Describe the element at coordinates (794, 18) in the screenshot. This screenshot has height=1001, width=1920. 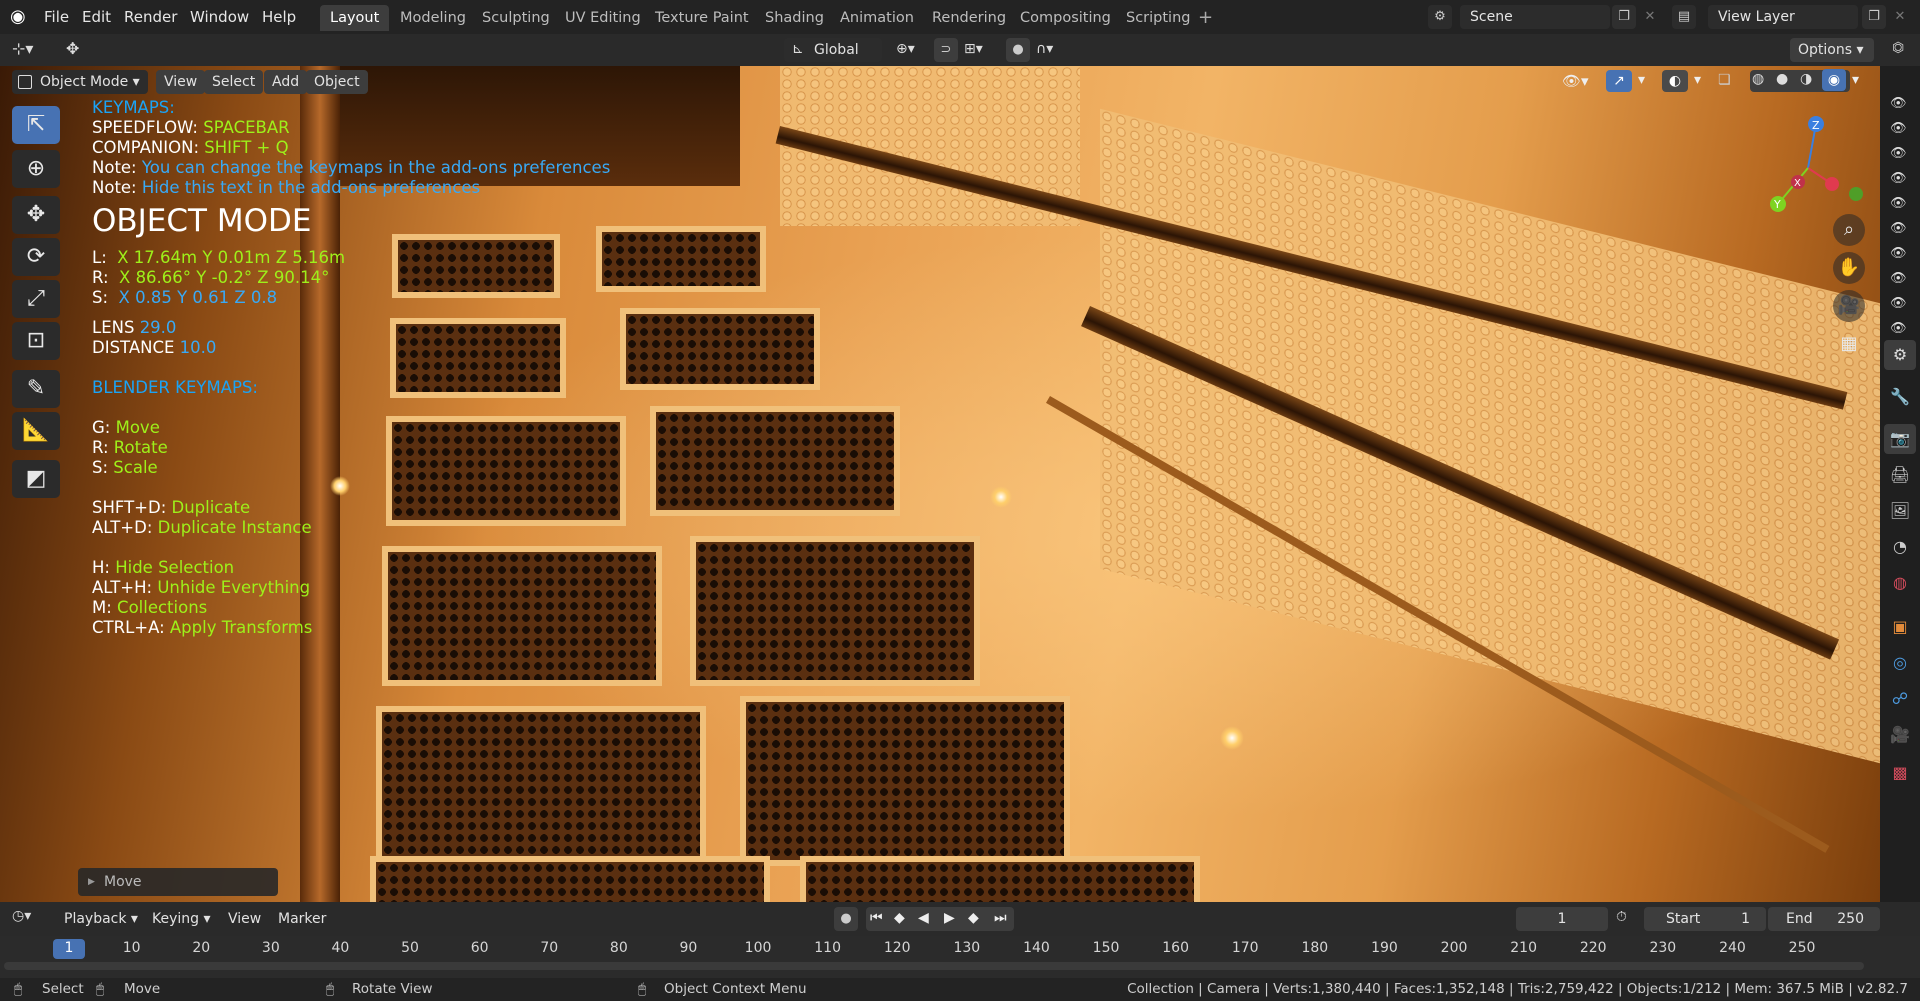
I see `tab-shading: Shading` at that location.